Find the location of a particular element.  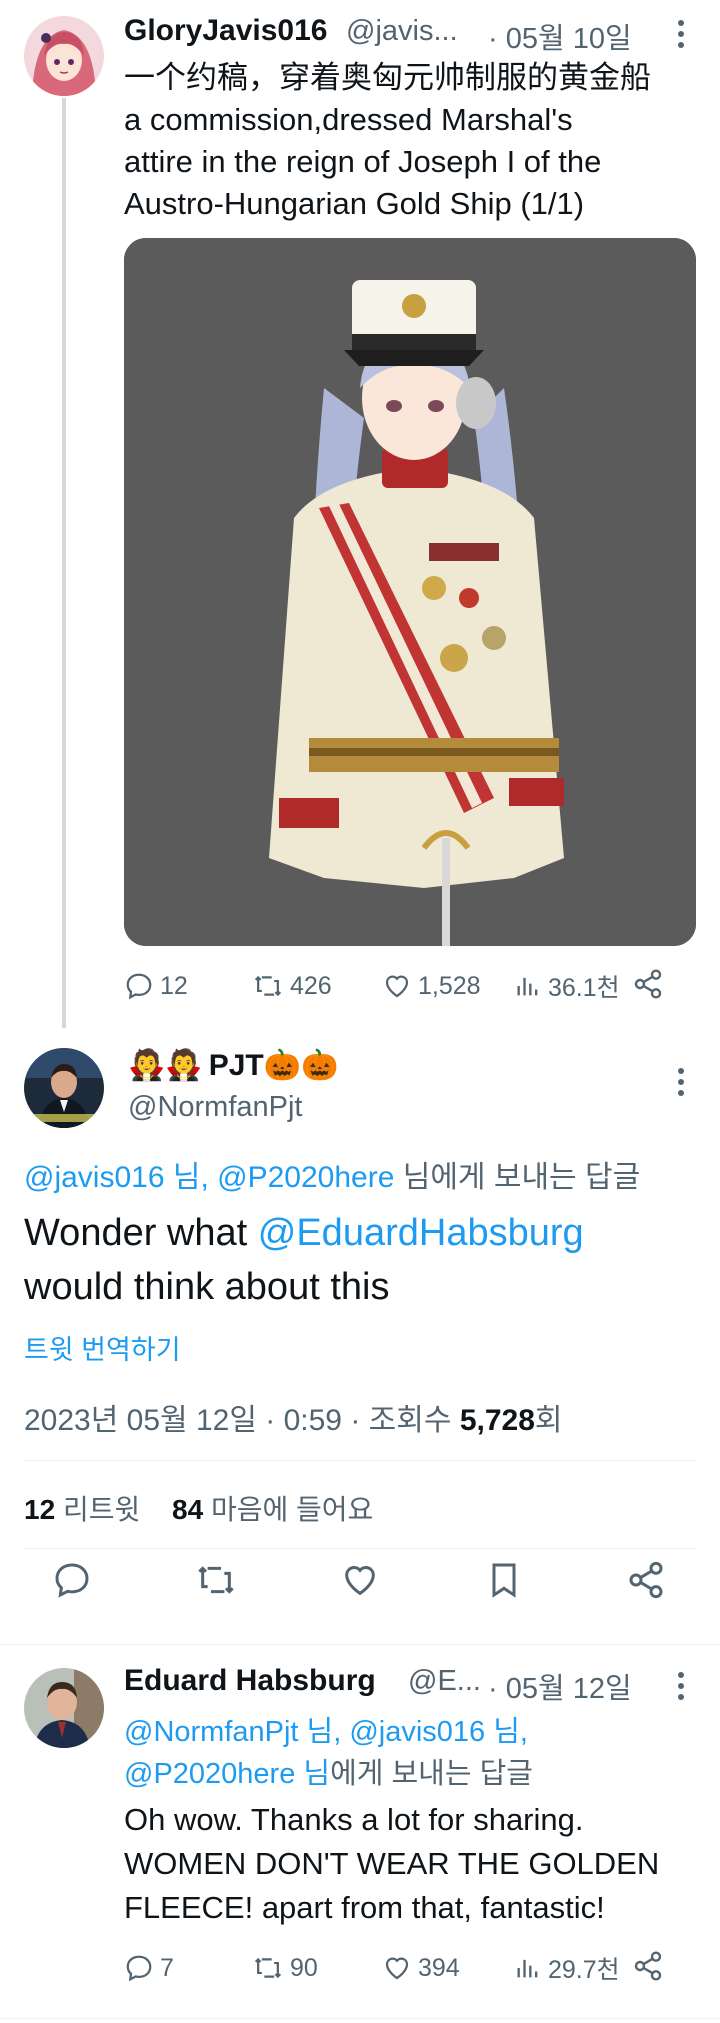

reply-text-line1: Oh wow. Thanks a lot for sharing. is located at coordinates (354, 1819).